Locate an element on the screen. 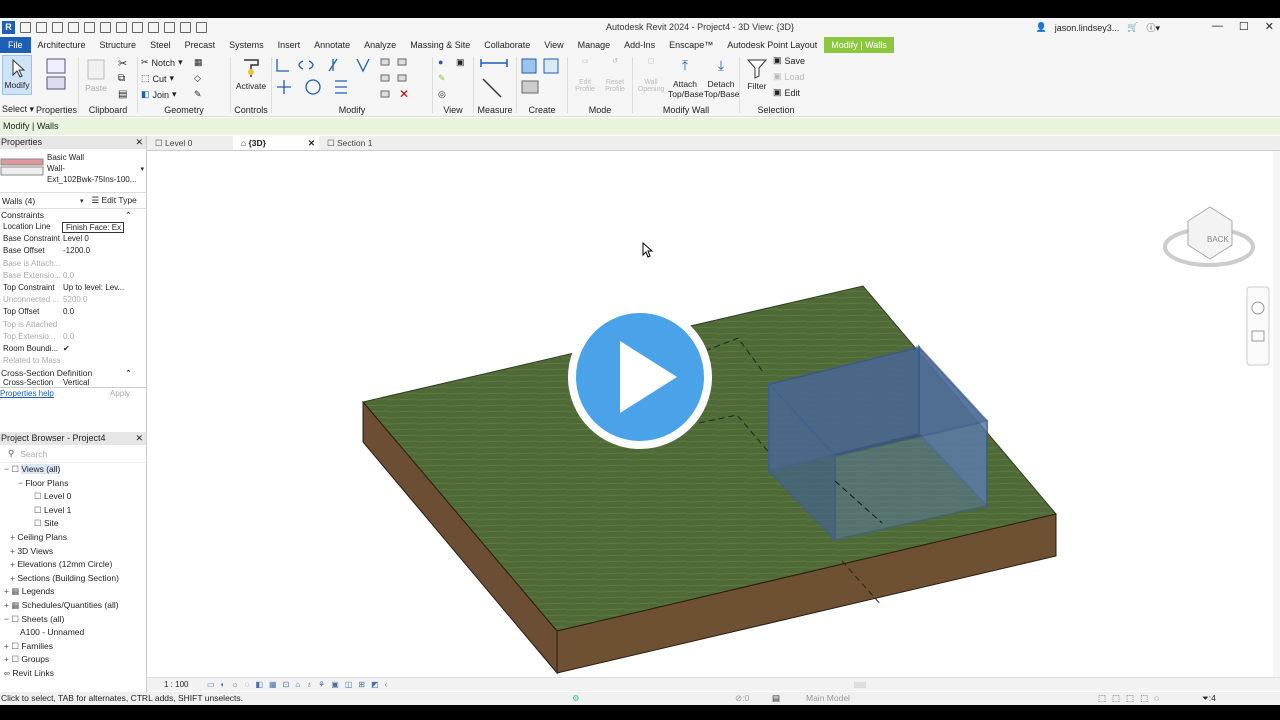 This screenshot has width=1280, height=720. filter-button: Filter is located at coordinates (757, 74).